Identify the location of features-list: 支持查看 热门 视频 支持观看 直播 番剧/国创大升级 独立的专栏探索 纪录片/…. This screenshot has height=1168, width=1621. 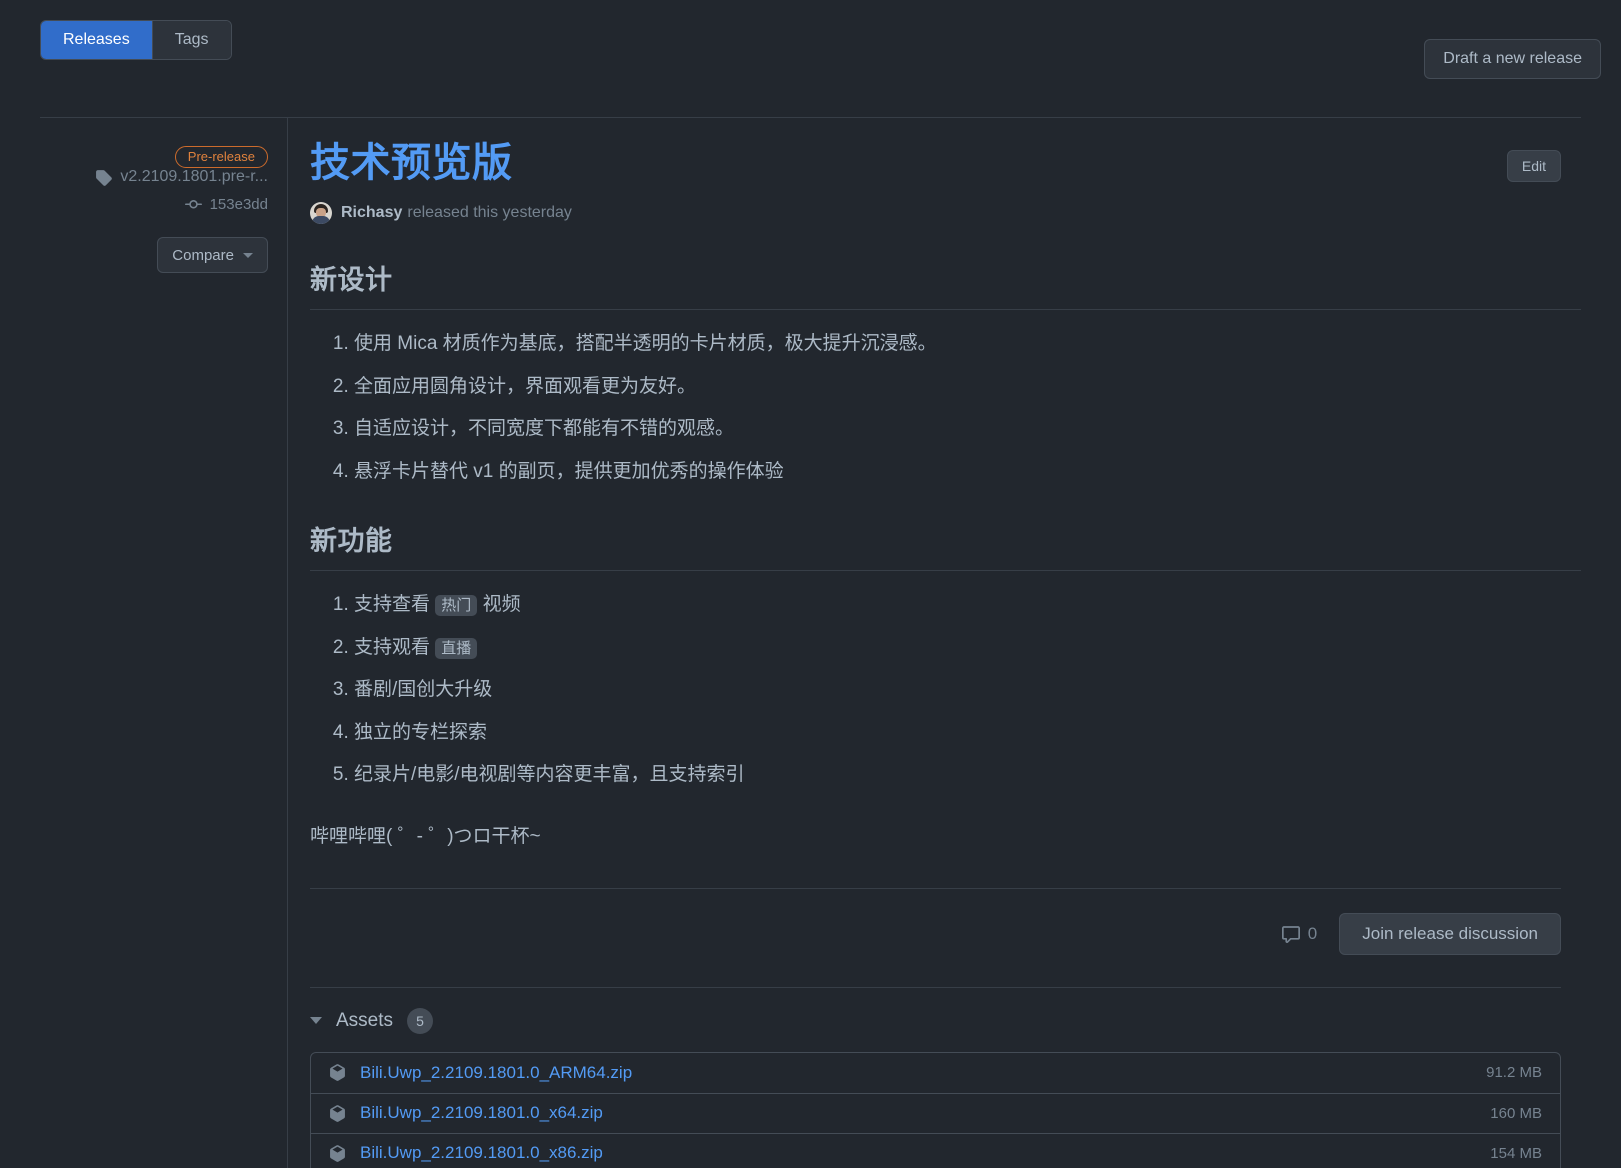
(945, 690).